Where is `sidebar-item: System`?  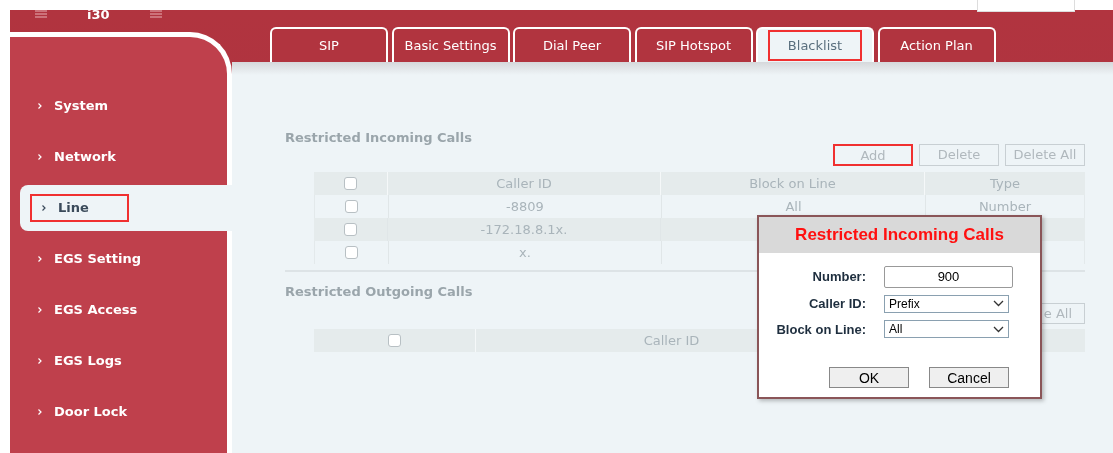 sidebar-item: System is located at coordinates (59, 105).